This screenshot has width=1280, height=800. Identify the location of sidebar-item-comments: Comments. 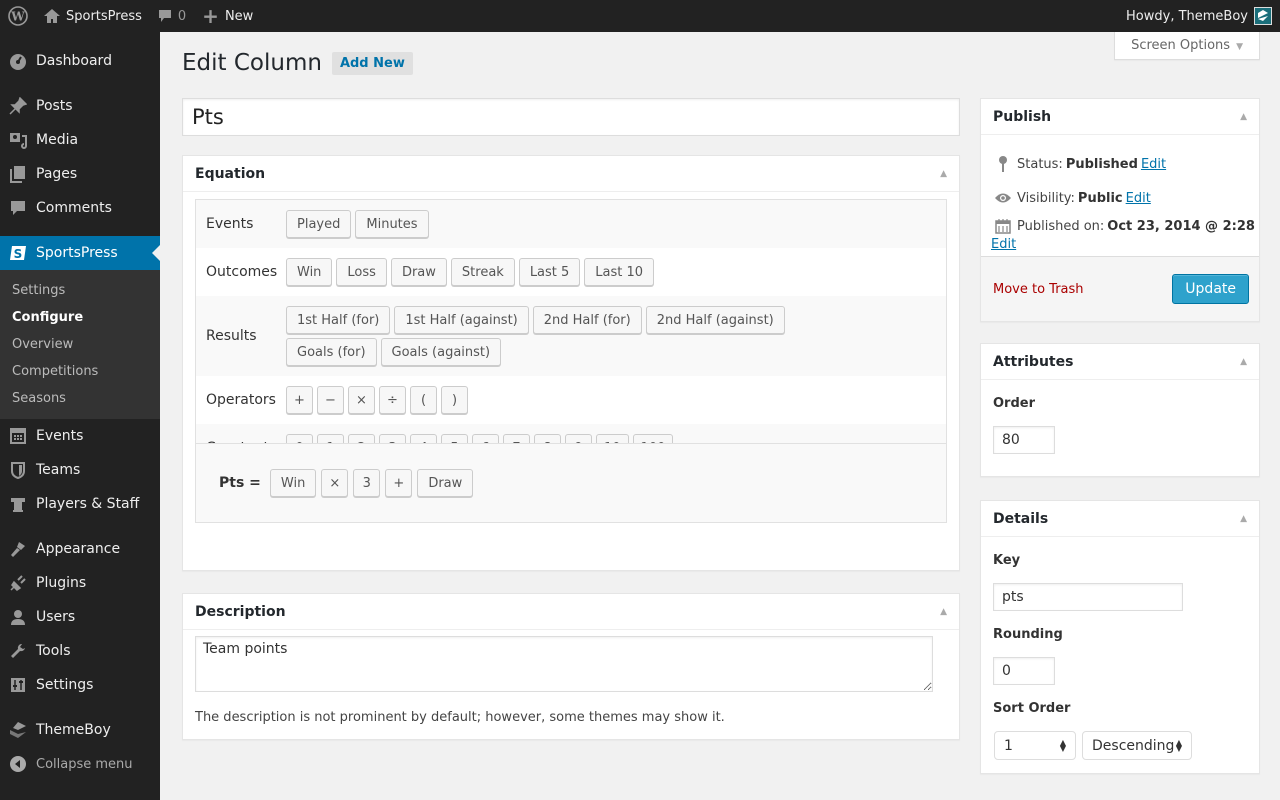
(80, 208).